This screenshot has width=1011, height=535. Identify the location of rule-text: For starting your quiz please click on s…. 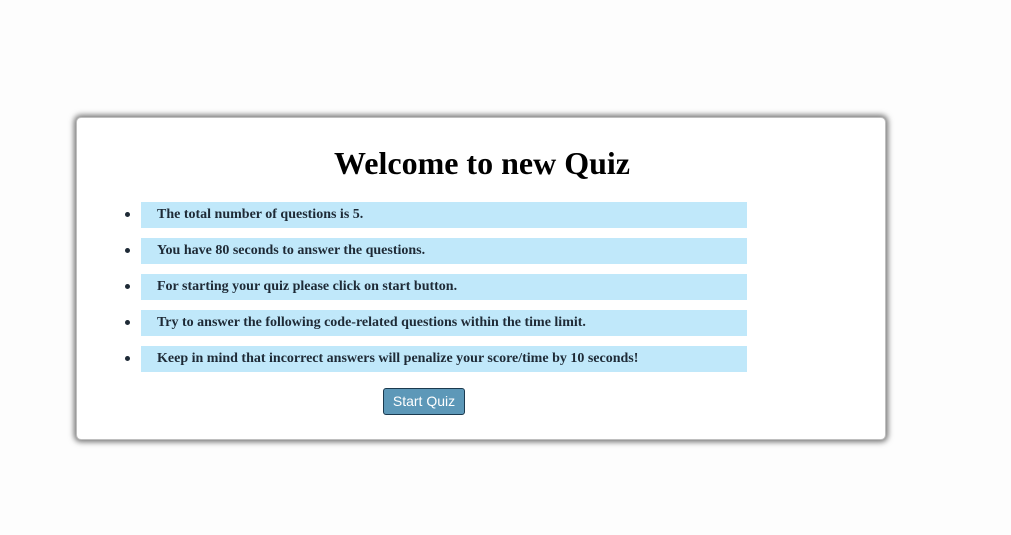
(307, 286).